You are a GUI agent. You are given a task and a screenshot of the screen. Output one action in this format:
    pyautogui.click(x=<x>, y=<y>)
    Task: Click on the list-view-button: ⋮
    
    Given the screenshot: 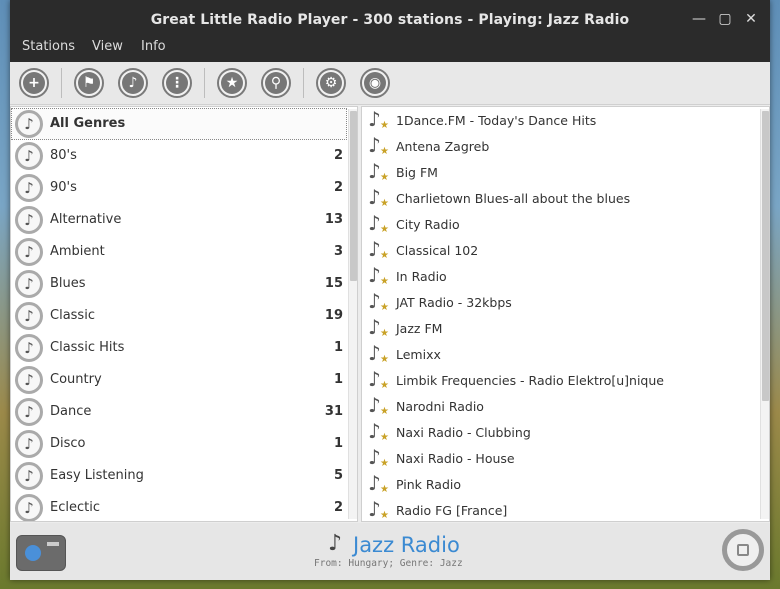 What is the action you would take?
    pyautogui.click(x=177, y=83)
    